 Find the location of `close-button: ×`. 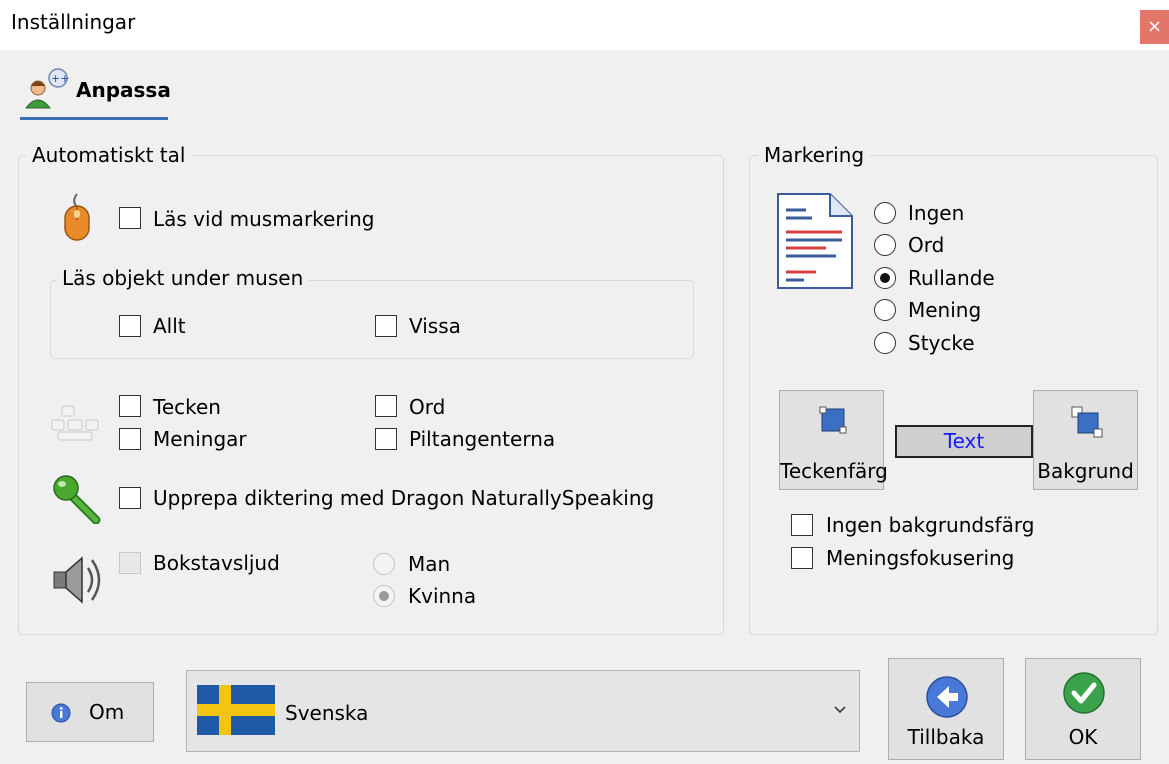

close-button: × is located at coordinates (1154, 27).